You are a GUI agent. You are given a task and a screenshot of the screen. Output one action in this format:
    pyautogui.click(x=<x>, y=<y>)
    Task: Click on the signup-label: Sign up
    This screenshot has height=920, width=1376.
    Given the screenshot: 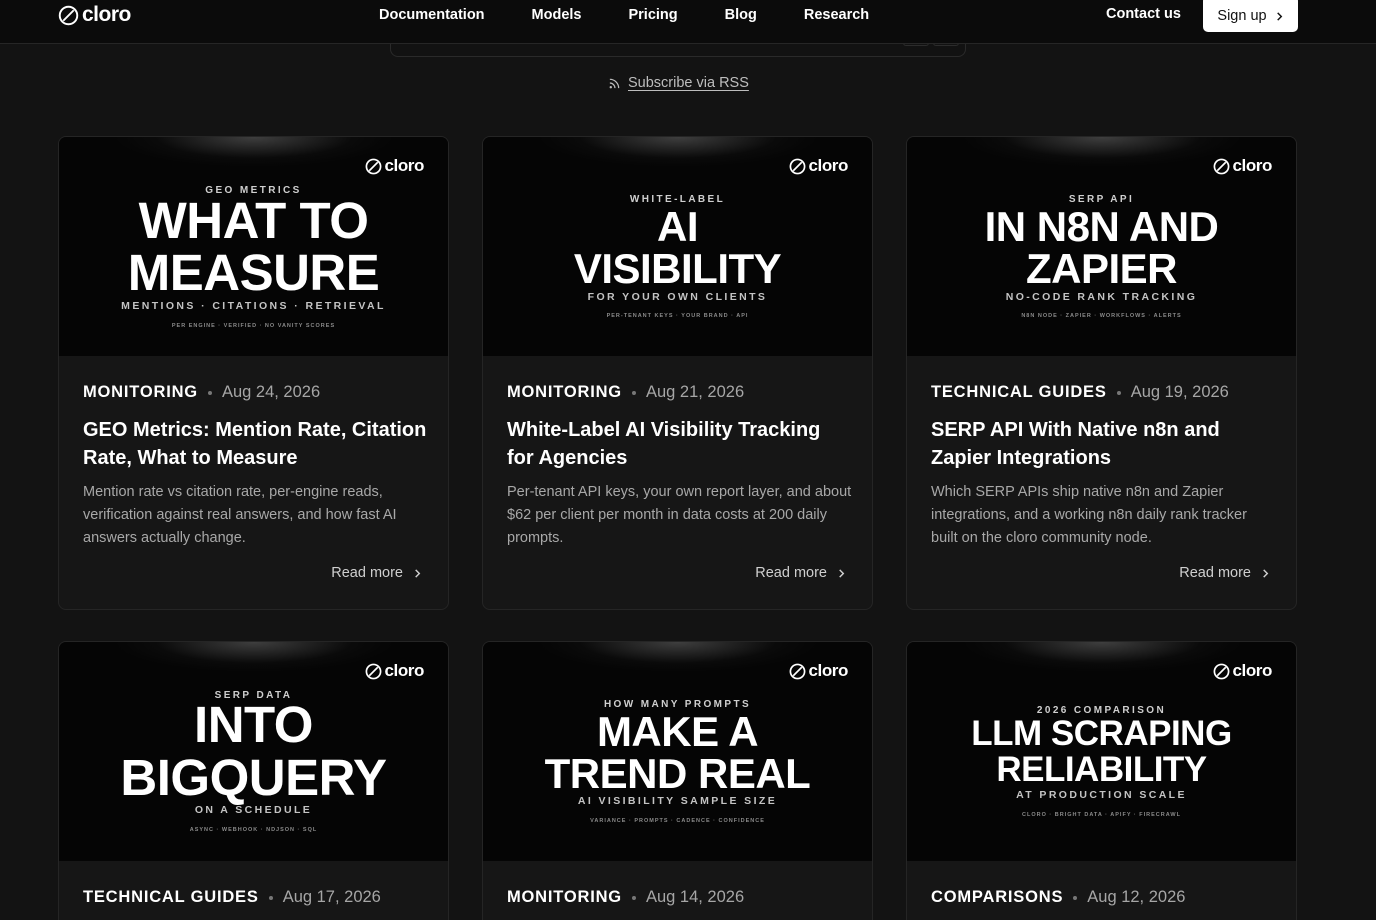 What is the action you would take?
    pyautogui.click(x=1242, y=16)
    